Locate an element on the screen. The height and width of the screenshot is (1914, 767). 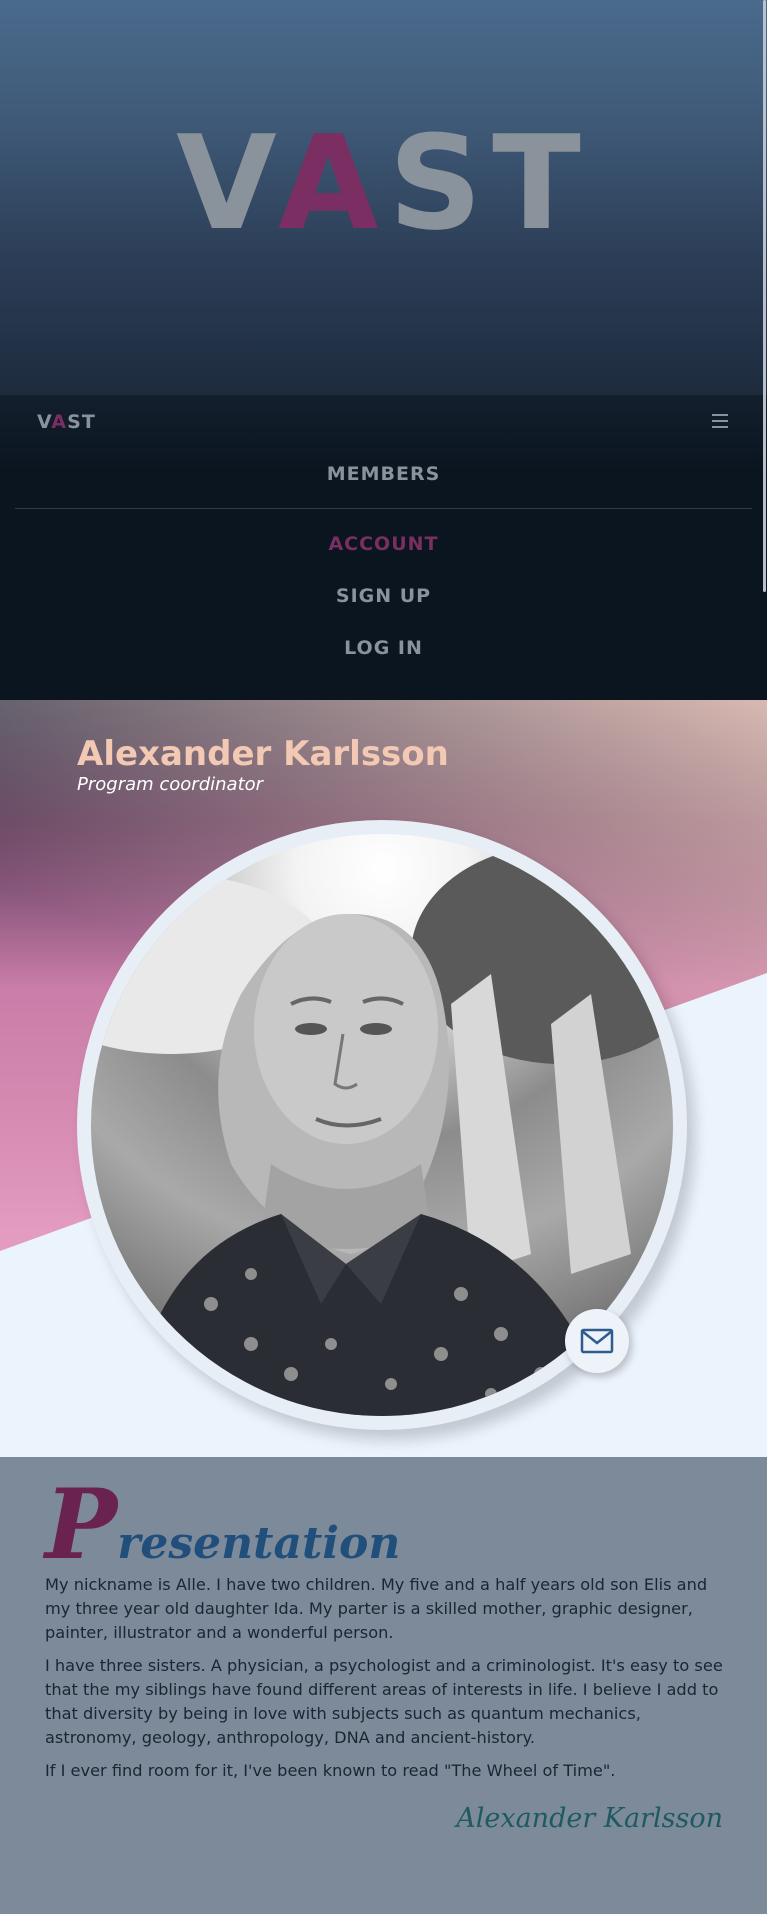
profile-name: Alexander Karlsson is located at coordinates (263, 754).